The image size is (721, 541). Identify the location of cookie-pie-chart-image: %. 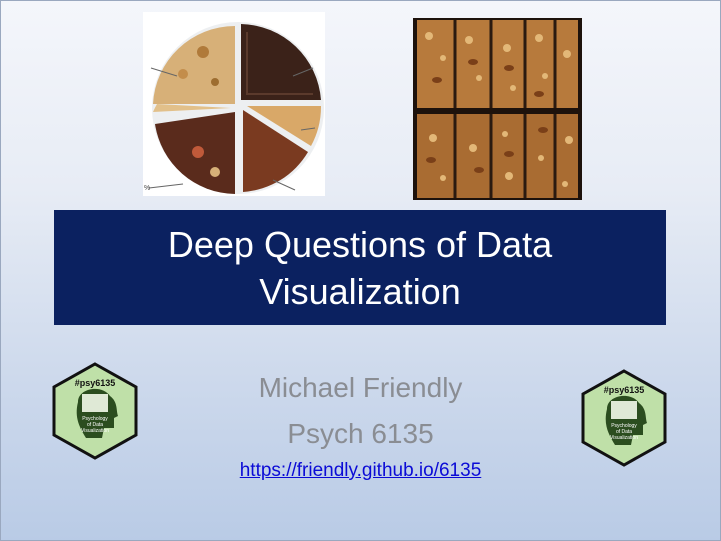
(234, 104).